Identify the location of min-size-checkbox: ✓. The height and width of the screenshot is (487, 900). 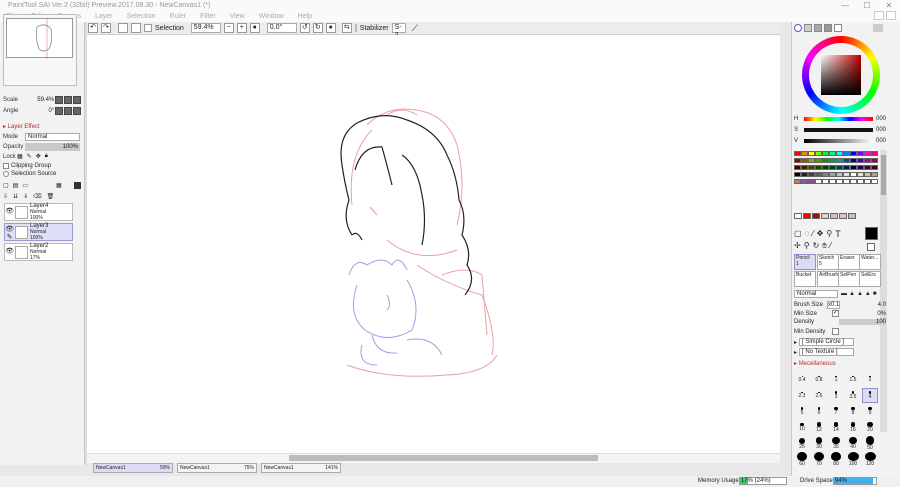
(835, 313).